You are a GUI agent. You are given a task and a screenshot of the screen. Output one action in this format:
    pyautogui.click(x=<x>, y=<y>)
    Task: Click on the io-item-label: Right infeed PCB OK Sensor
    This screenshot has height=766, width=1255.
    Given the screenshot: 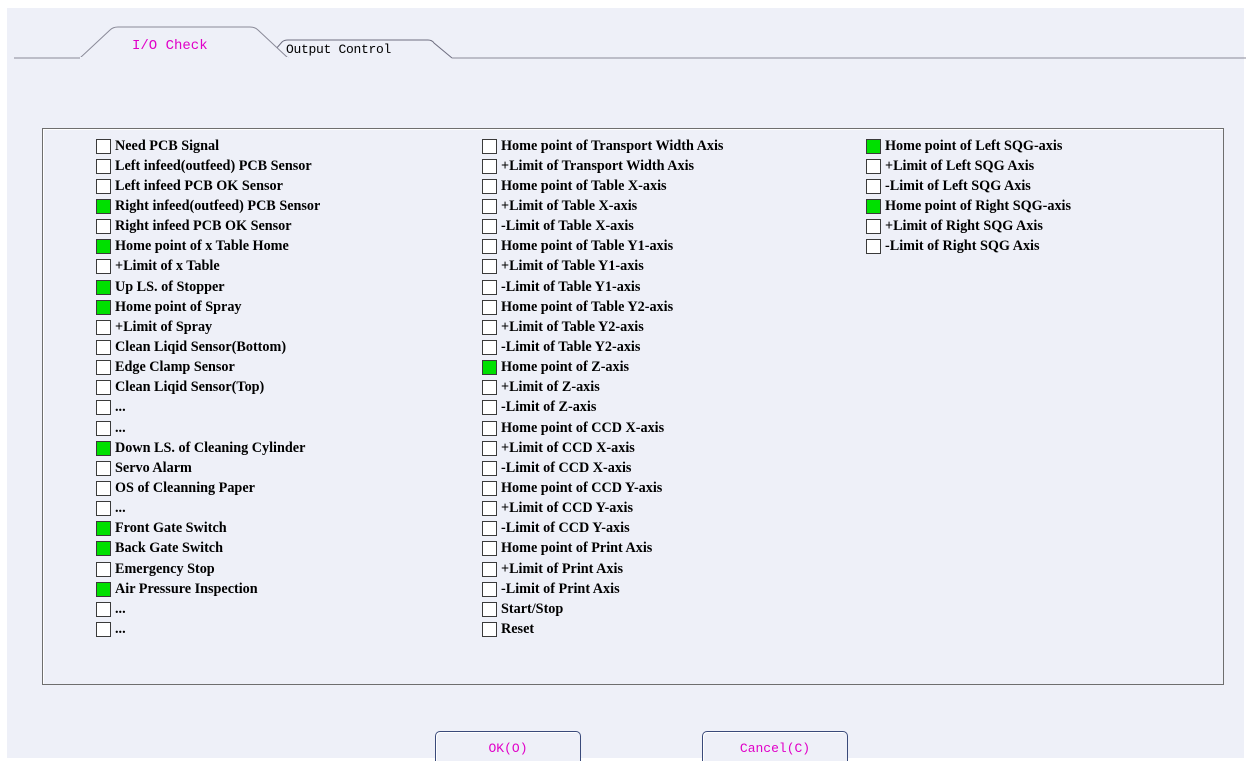 What is the action you would take?
    pyautogui.click(x=203, y=226)
    